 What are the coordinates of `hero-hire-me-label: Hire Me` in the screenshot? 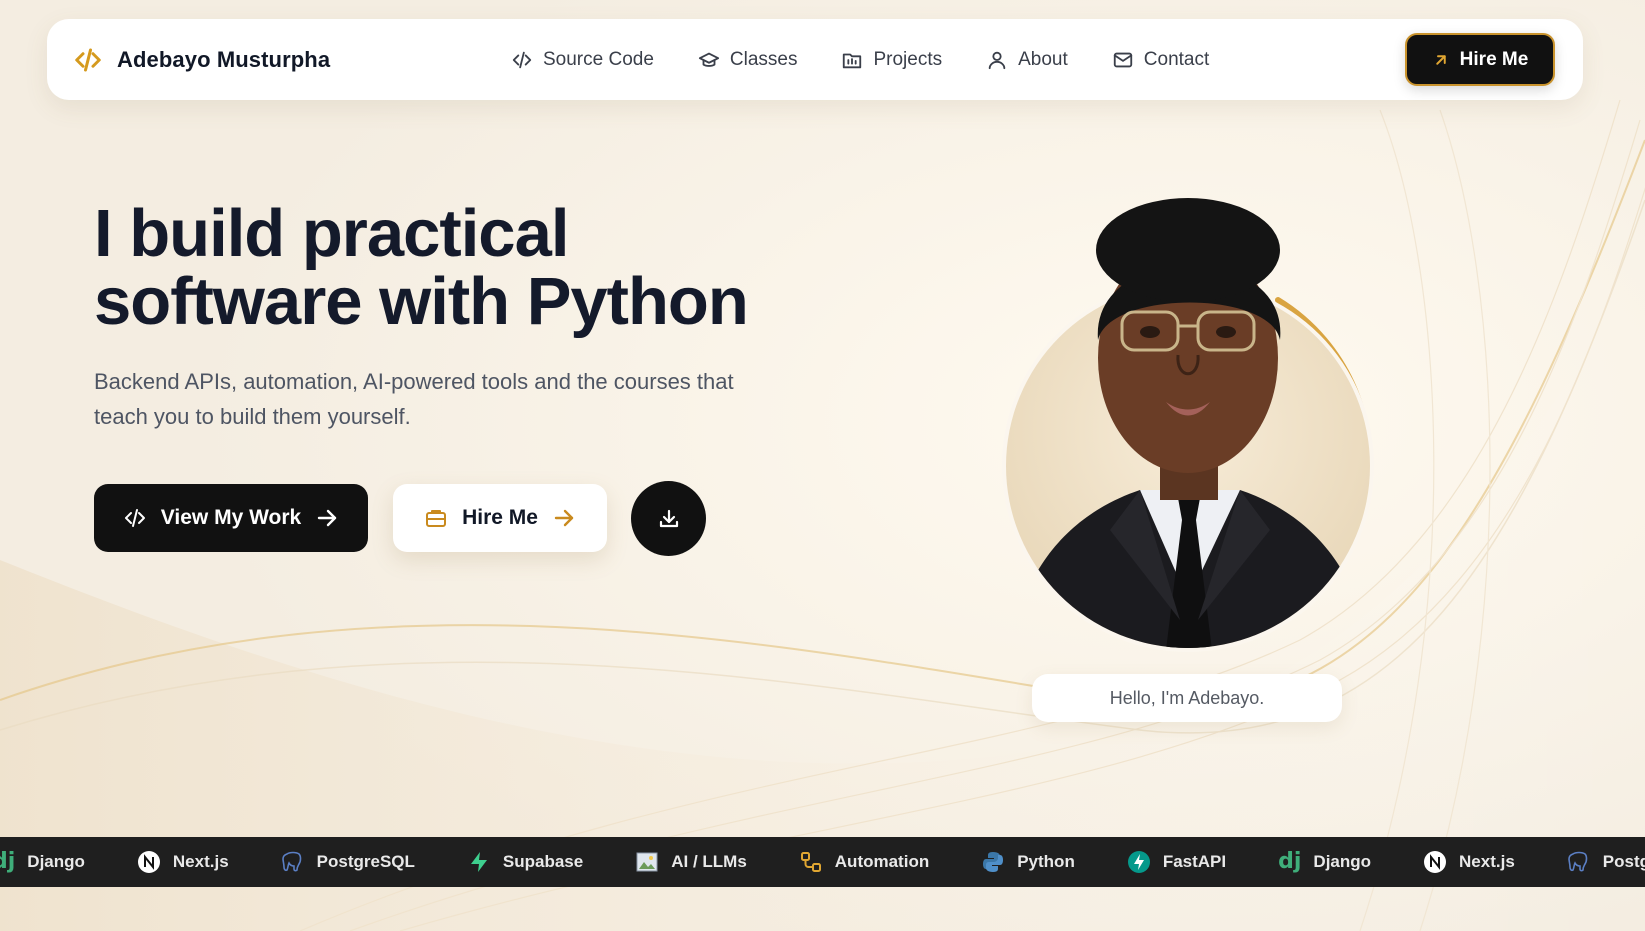 It's located at (500, 517).